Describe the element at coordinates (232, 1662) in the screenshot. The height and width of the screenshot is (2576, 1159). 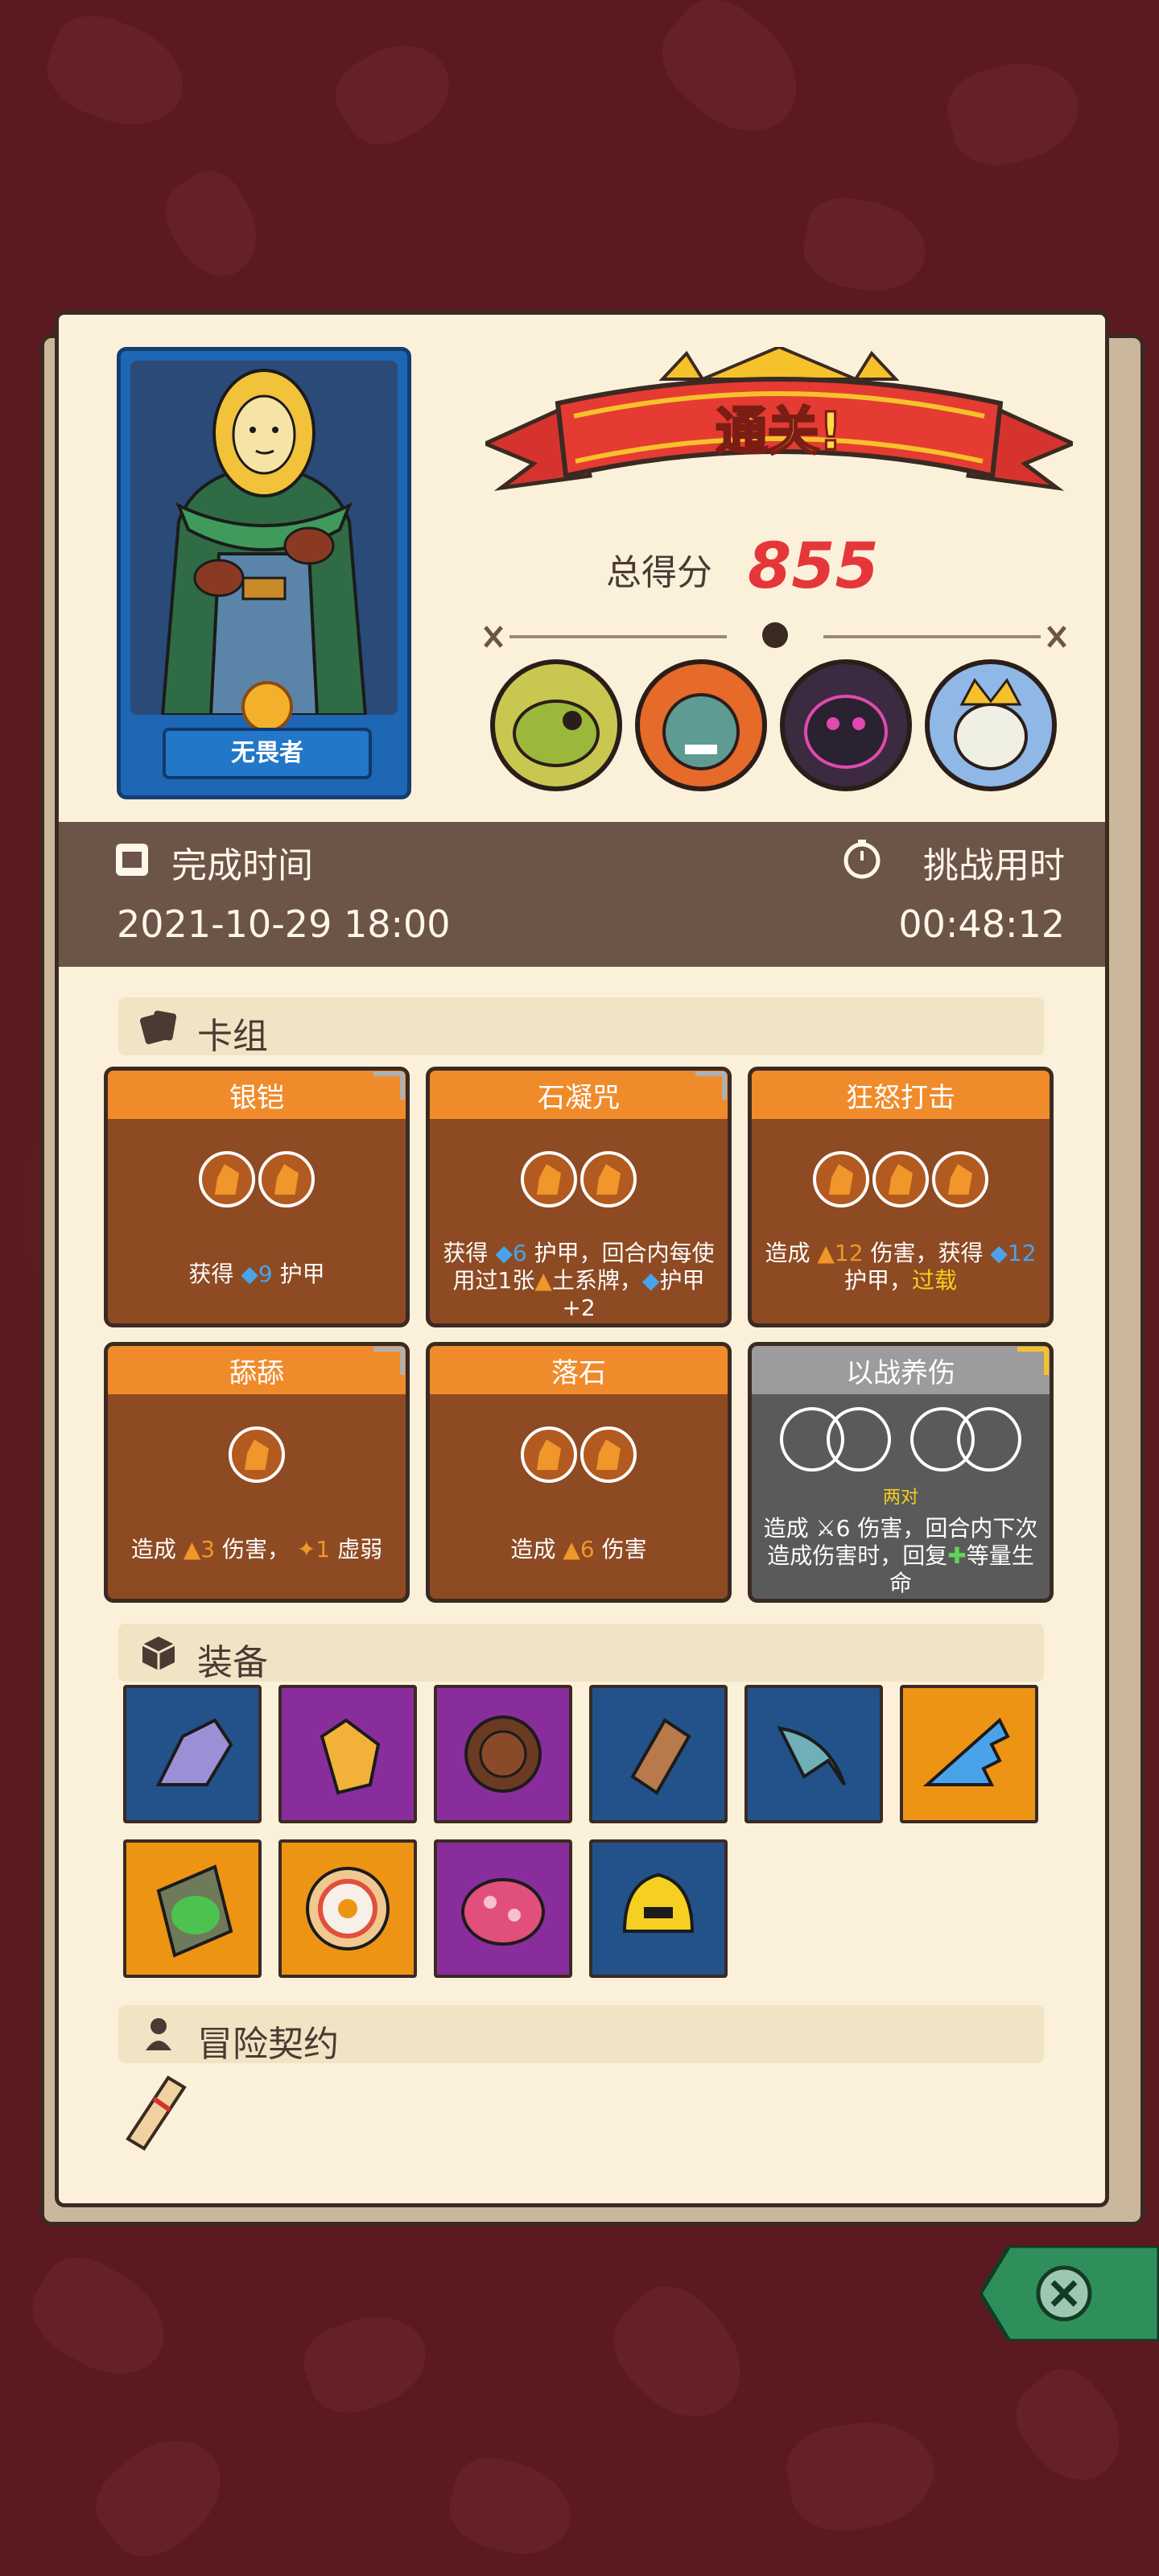
I see `equipment-title: 装备` at that location.